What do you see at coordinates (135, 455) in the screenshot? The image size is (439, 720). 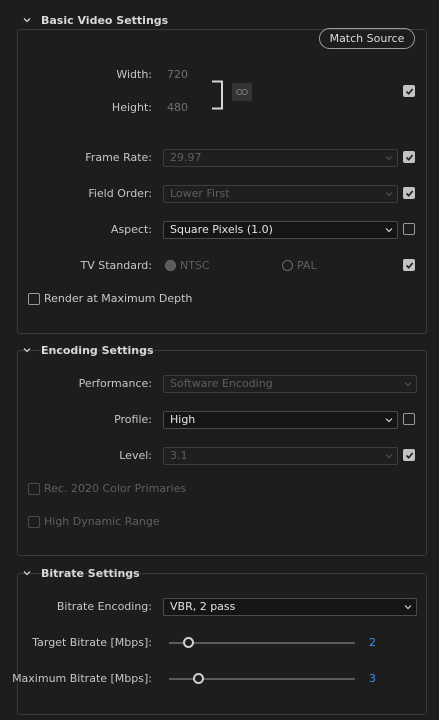 I see `level-label: Level:` at bounding box center [135, 455].